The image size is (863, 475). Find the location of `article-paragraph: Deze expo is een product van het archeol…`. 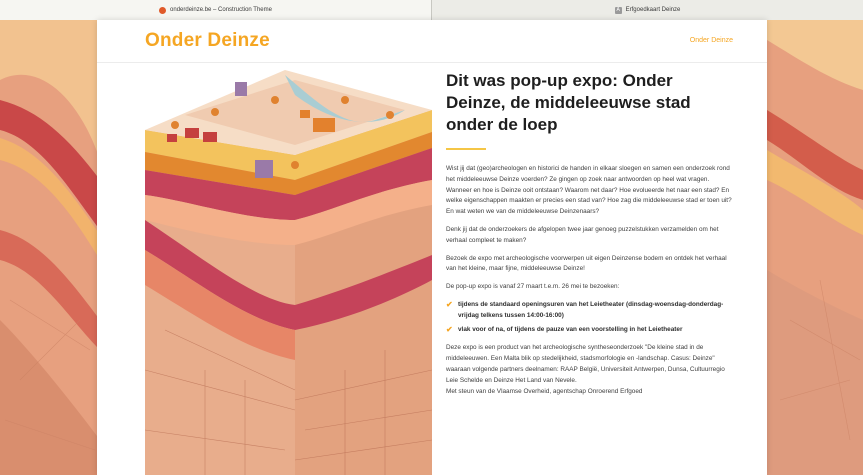

article-paragraph: Deze expo is een product van het archeol… is located at coordinates (585, 364).